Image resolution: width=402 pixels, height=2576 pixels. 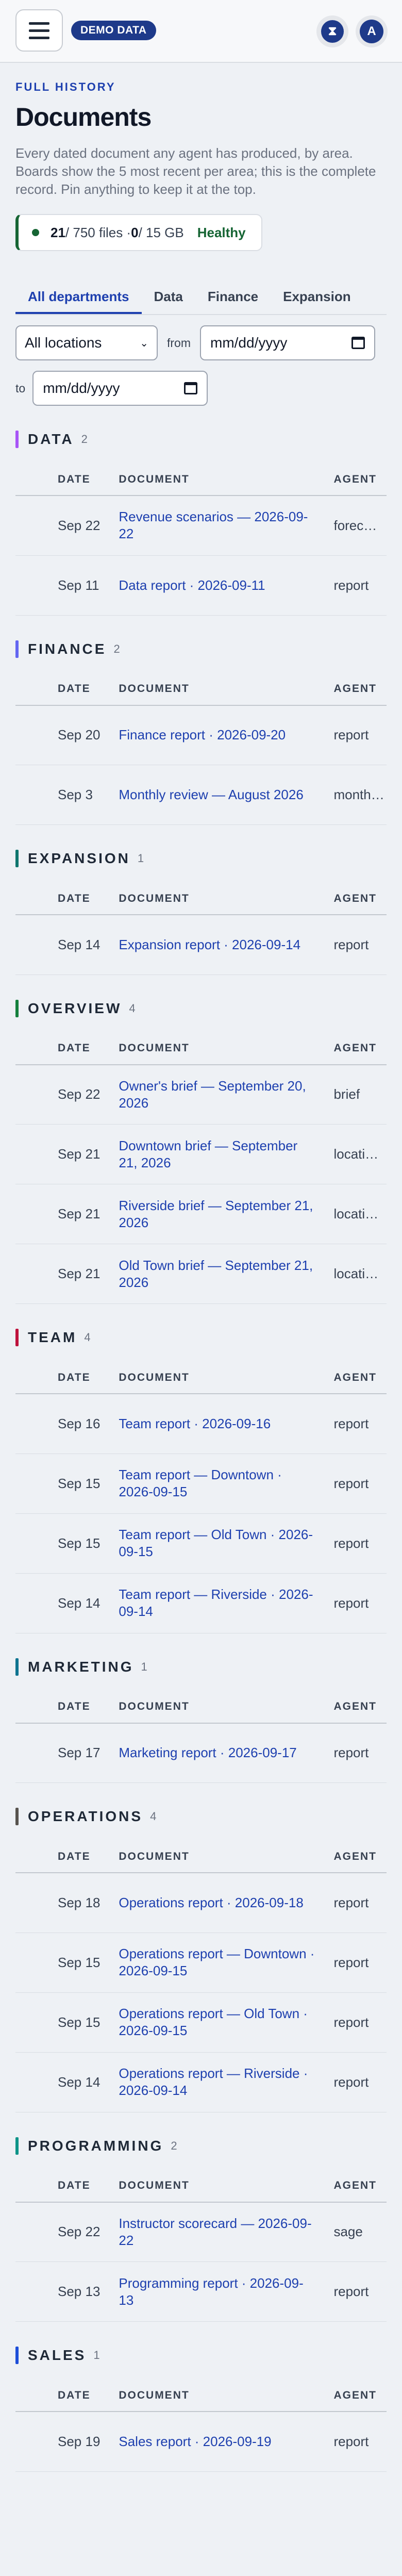 I want to click on document-link: Old Town brief — September 21, 2026, so click(x=217, y=1274).